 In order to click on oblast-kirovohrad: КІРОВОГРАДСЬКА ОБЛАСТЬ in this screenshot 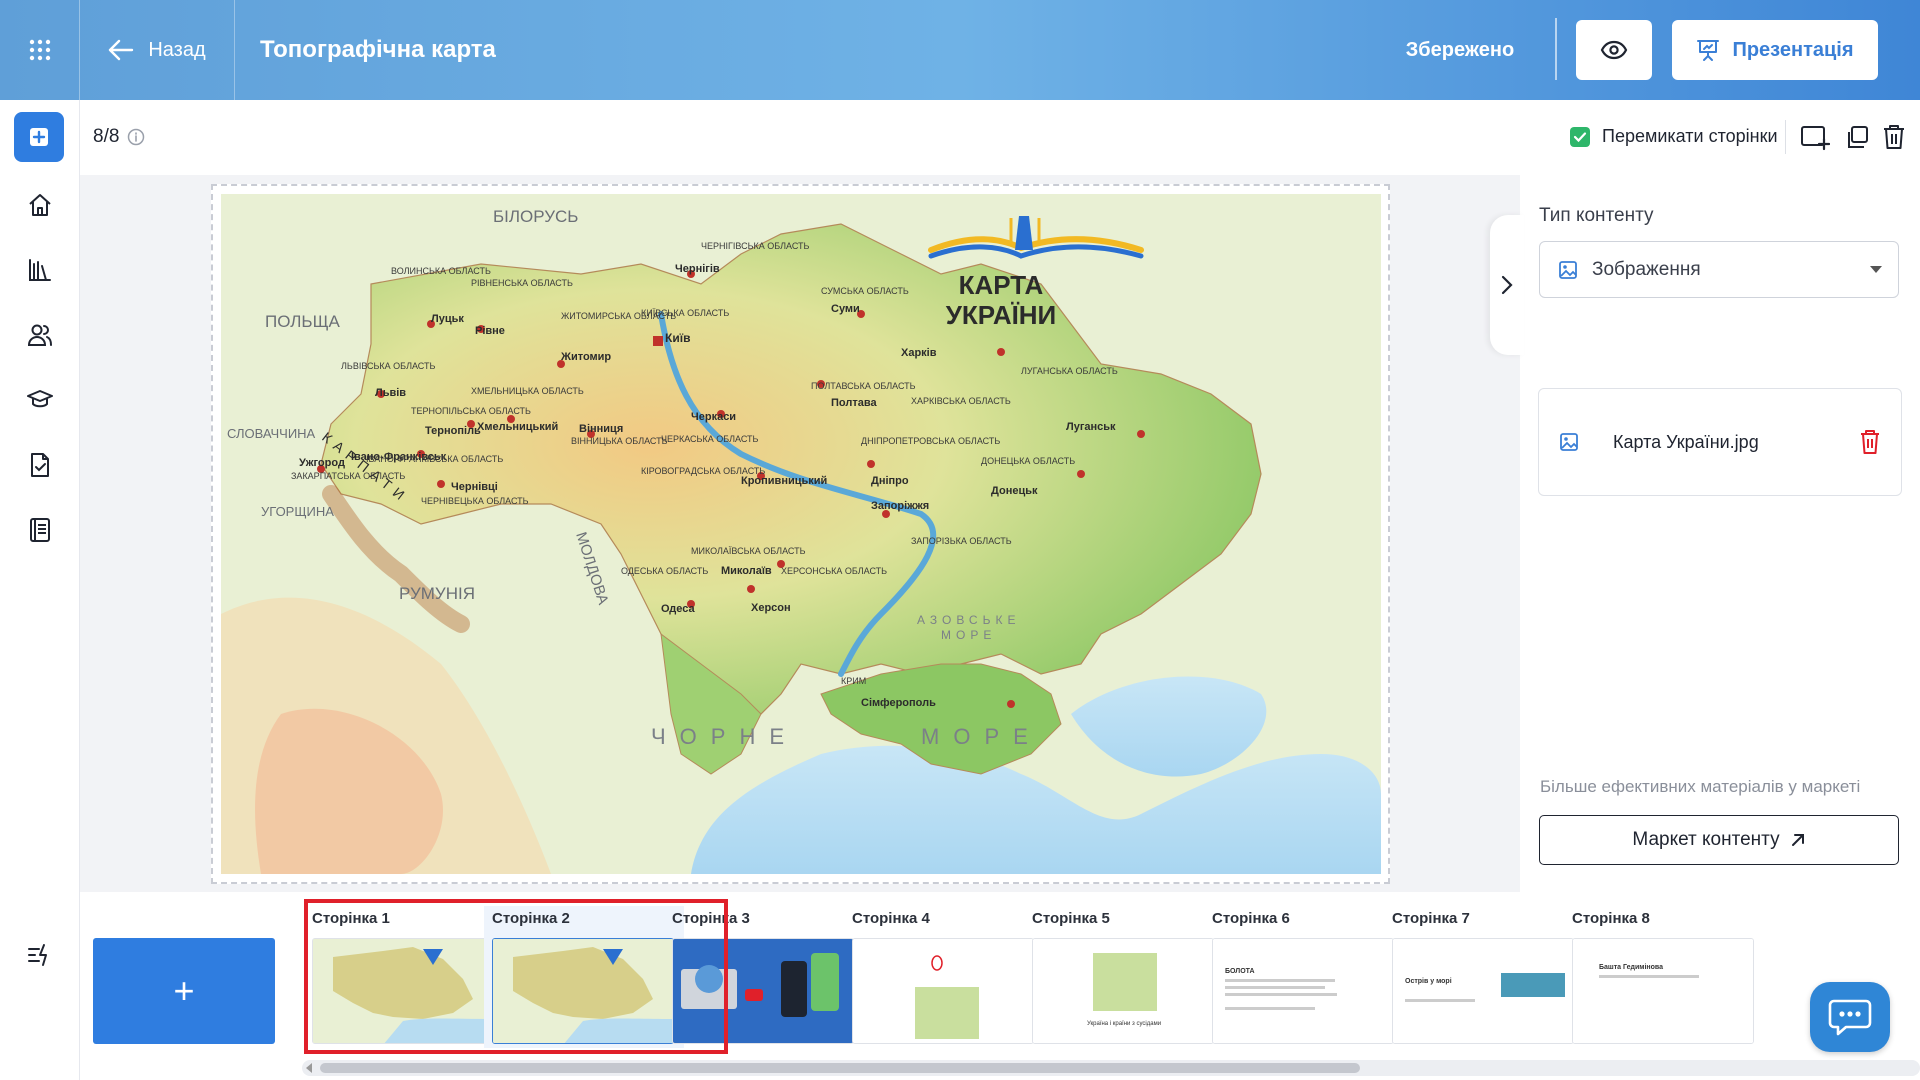, I will do `click(703, 471)`.